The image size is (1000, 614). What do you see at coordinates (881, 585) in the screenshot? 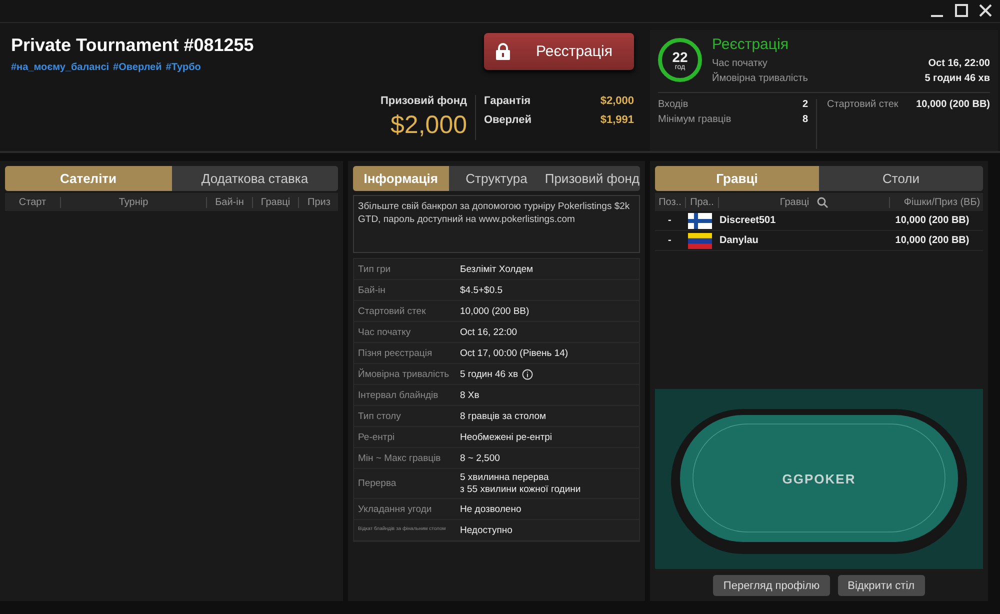
I see `action-button: Відкрити стіл` at bounding box center [881, 585].